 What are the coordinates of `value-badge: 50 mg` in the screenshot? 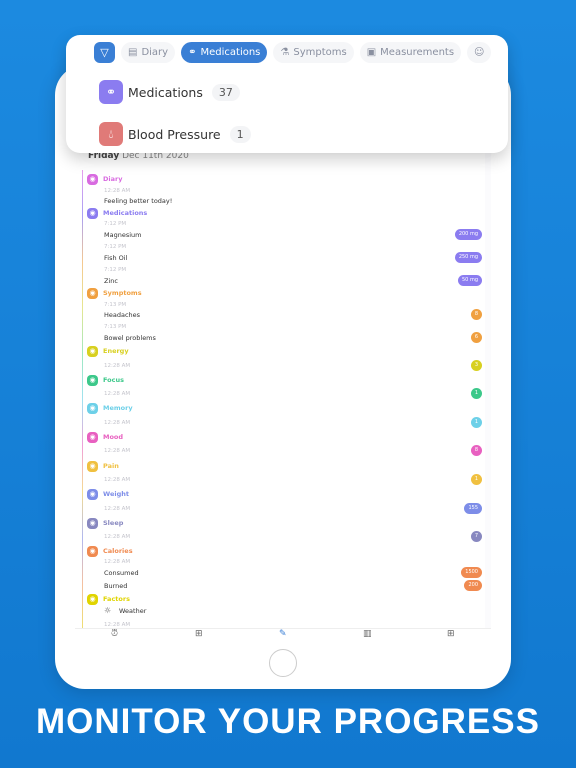 It's located at (470, 280).